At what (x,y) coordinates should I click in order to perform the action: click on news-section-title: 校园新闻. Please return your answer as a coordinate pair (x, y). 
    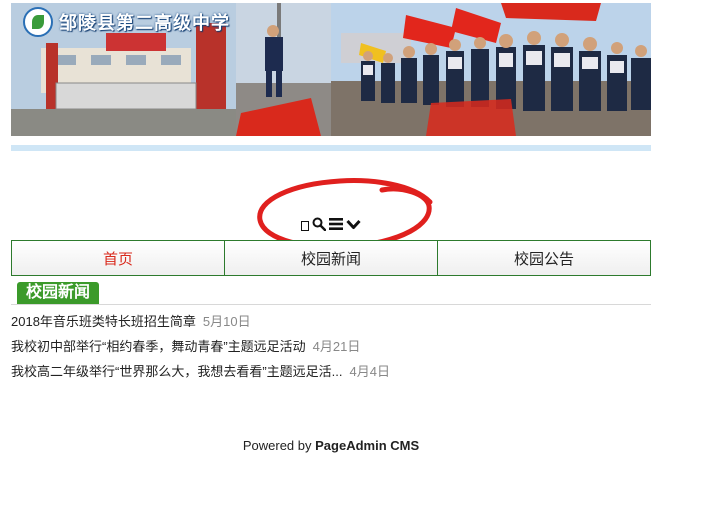
    Looking at the image, I should click on (58, 293).